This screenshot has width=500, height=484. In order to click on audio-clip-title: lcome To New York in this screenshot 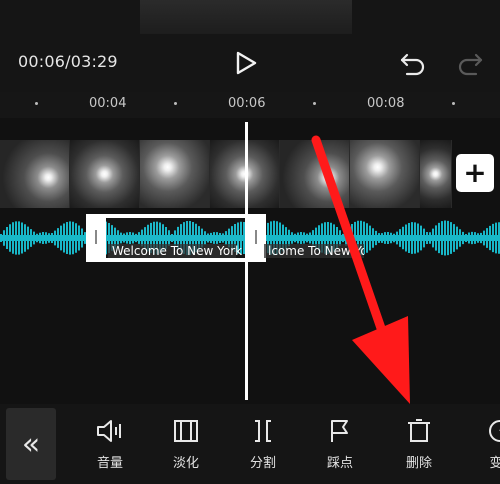, I will do `click(314, 251)`.